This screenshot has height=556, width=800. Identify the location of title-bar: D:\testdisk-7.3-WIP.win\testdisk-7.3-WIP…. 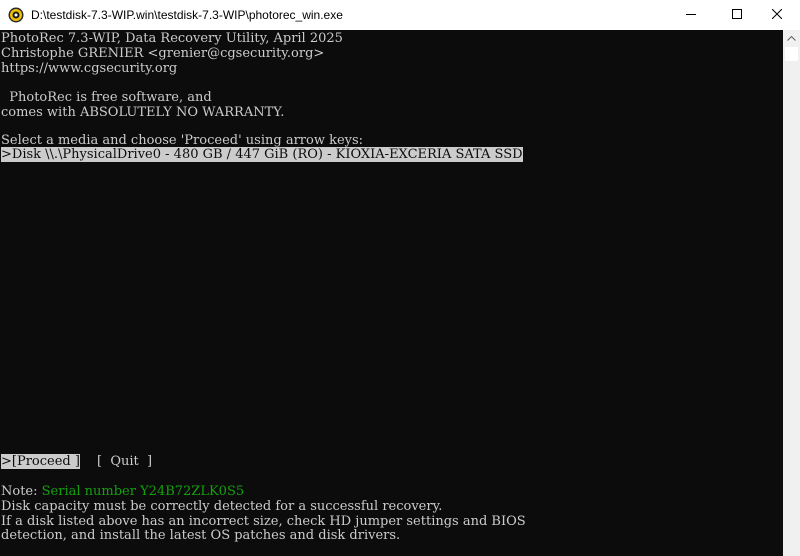
(400, 15).